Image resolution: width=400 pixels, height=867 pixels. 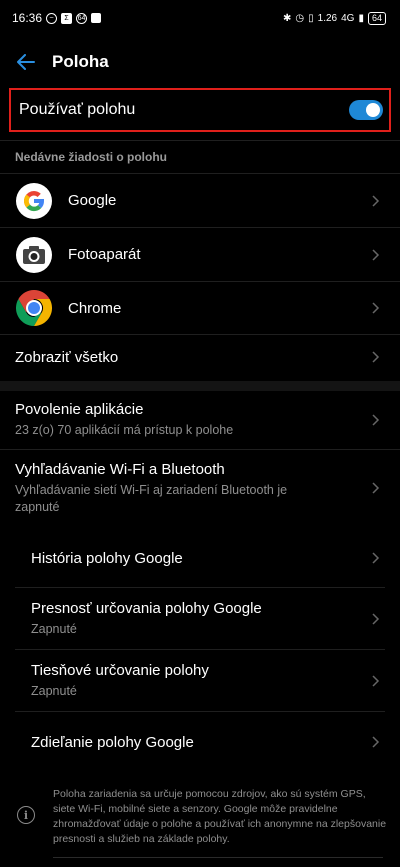 What do you see at coordinates (77, 109) in the screenshot?
I see `use-location-label: Používať polohu` at bounding box center [77, 109].